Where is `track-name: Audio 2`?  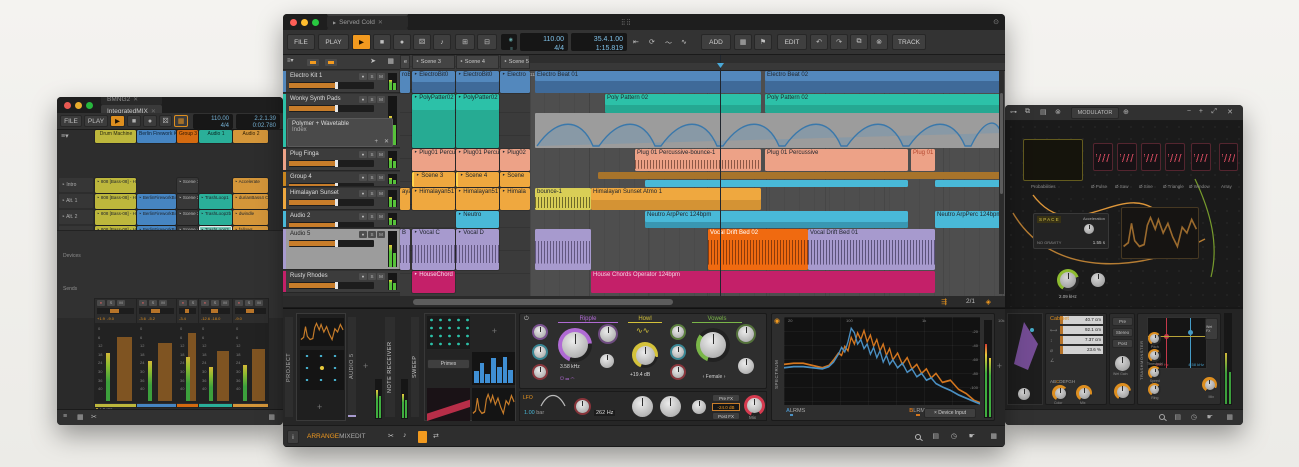
track-name: Audio 2 is located at coordinates (300, 216).